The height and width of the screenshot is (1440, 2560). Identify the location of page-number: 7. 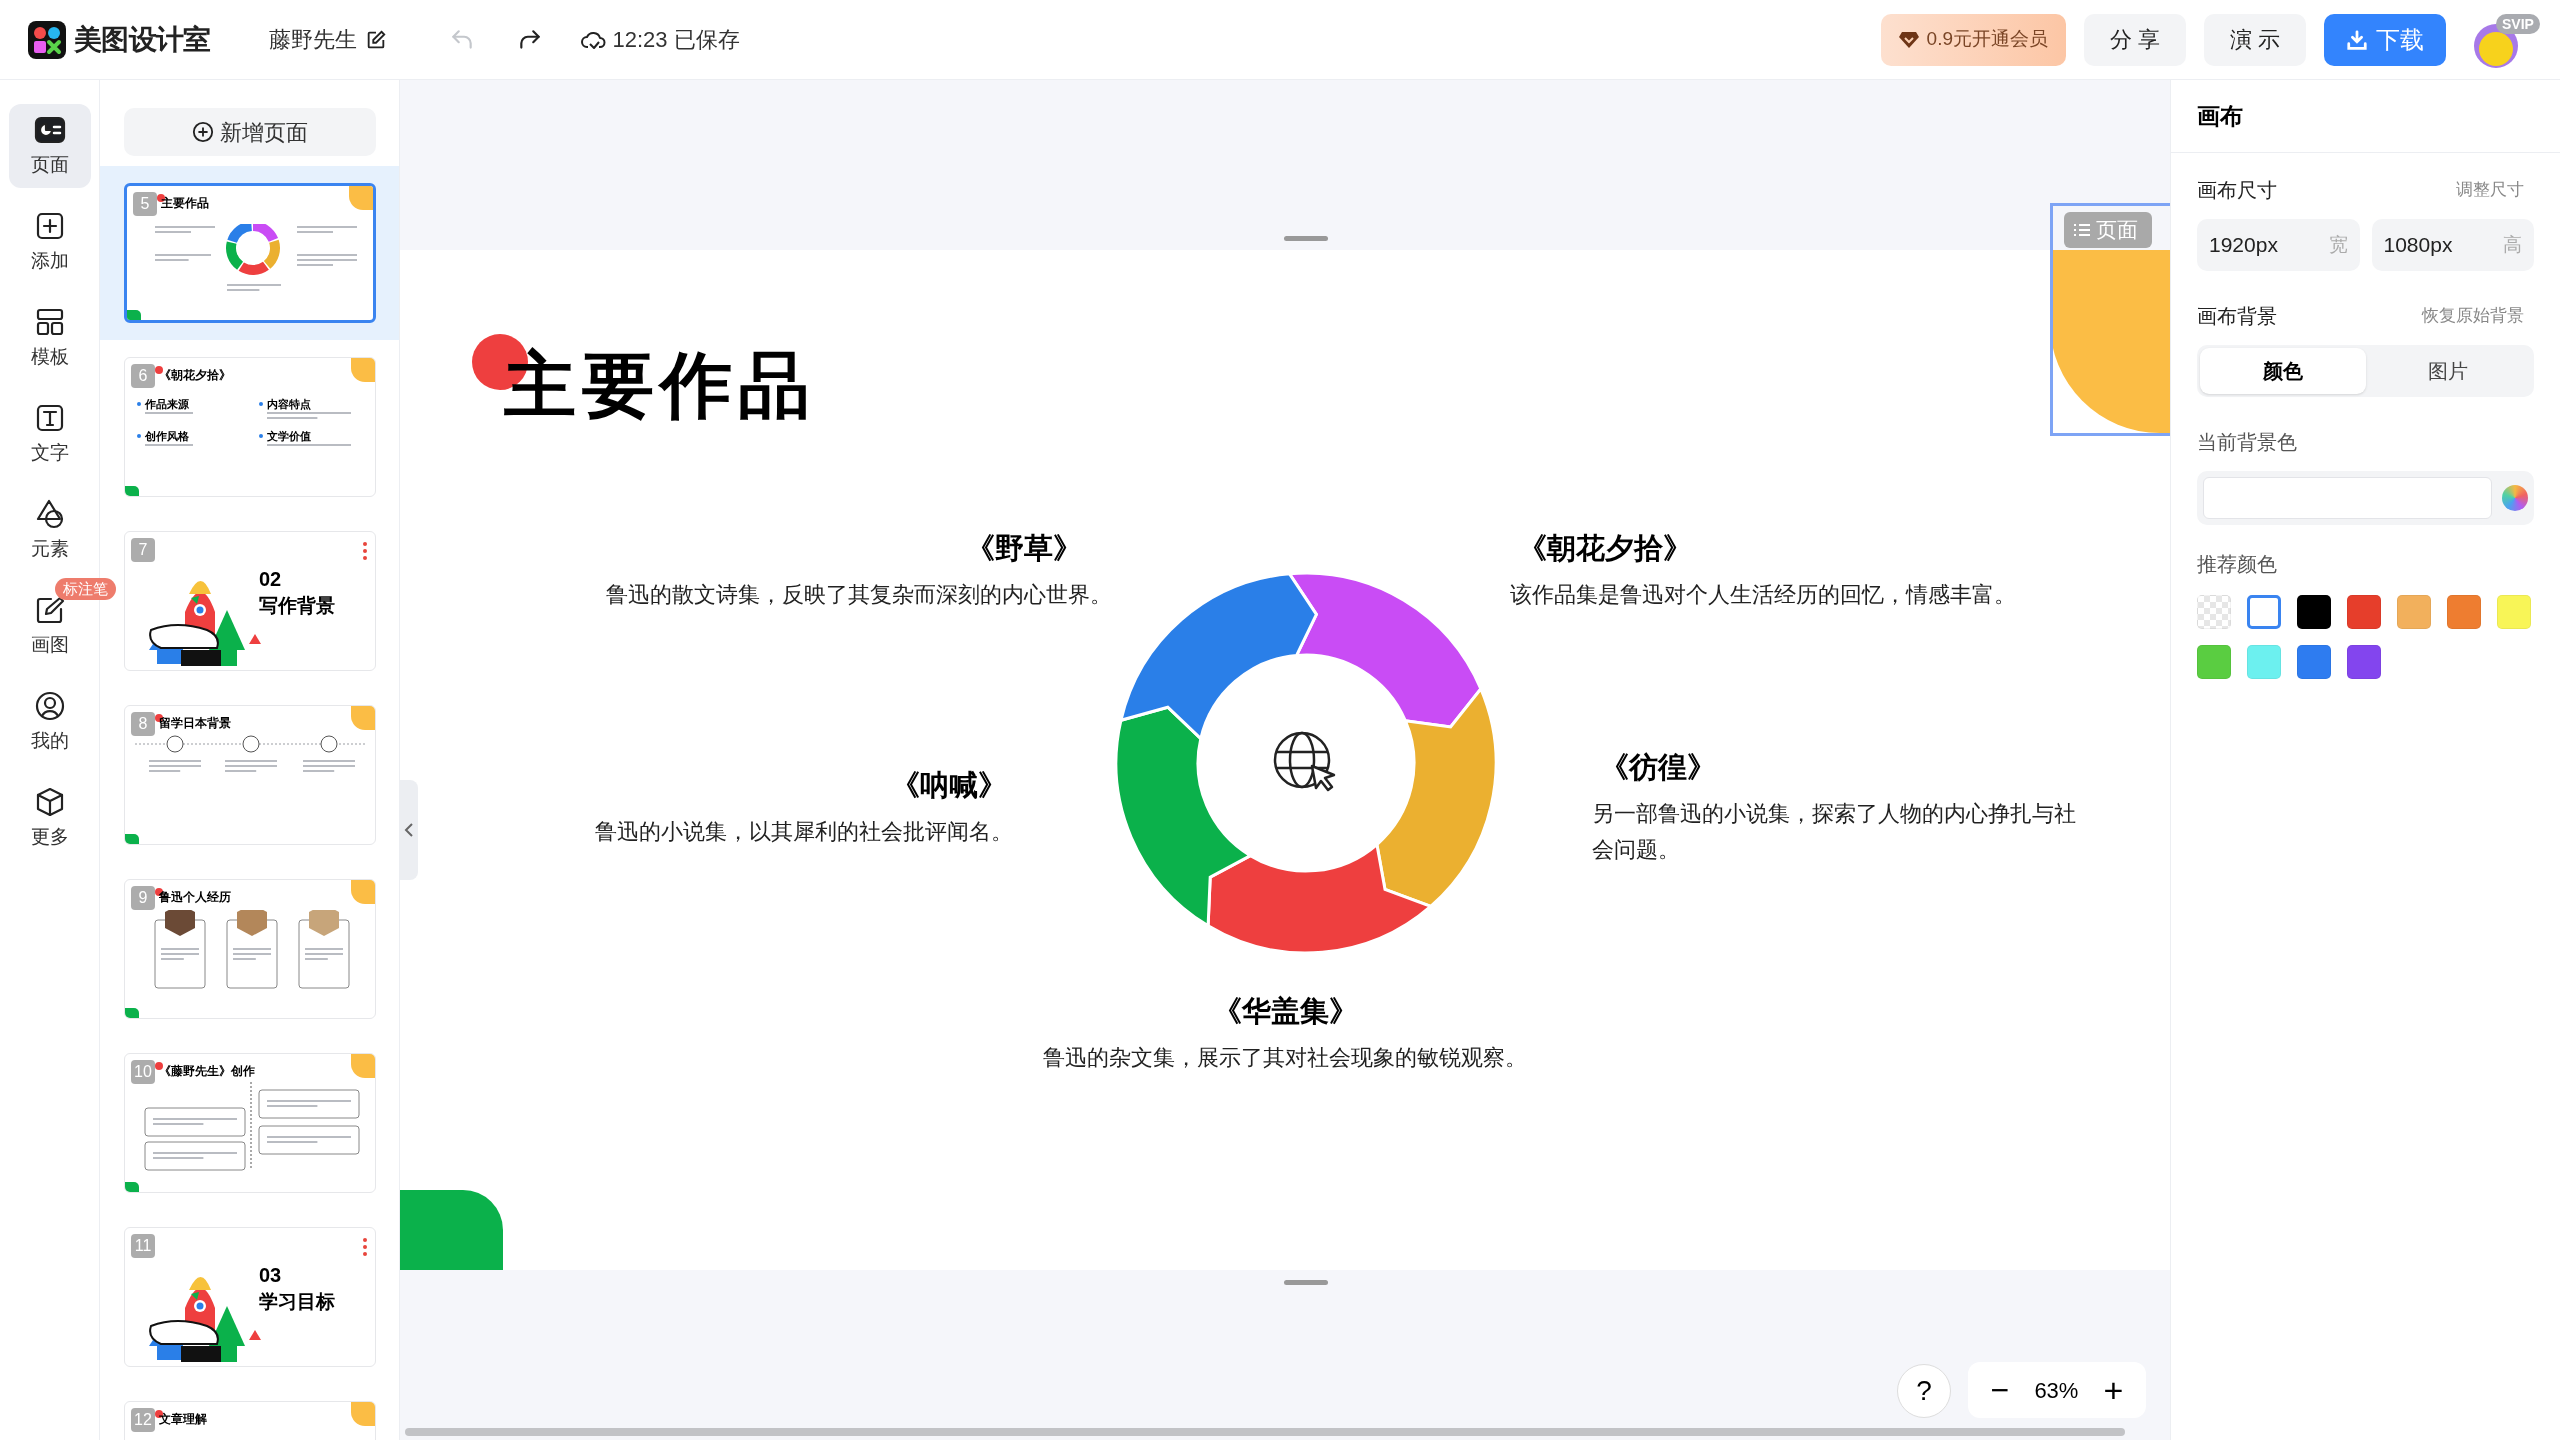
(143, 550).